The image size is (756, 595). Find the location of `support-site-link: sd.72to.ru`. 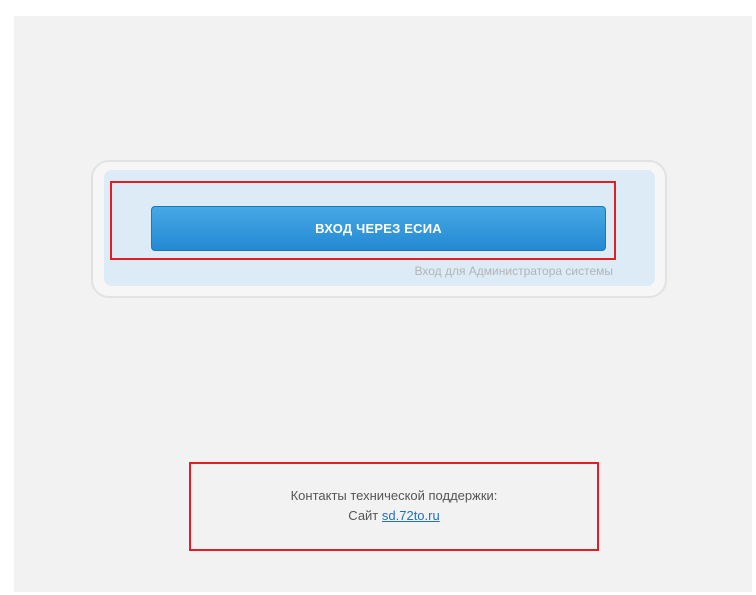

support-site-link: sd.72to.ru is located at coordinates (411, 515).